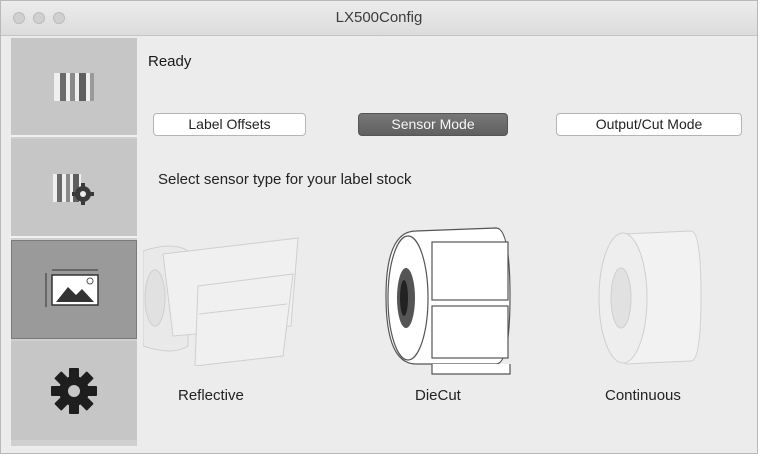 The height and width of the screenshot is (456, 760). I want to click on sidebar-item-settings, so click(74, 390).